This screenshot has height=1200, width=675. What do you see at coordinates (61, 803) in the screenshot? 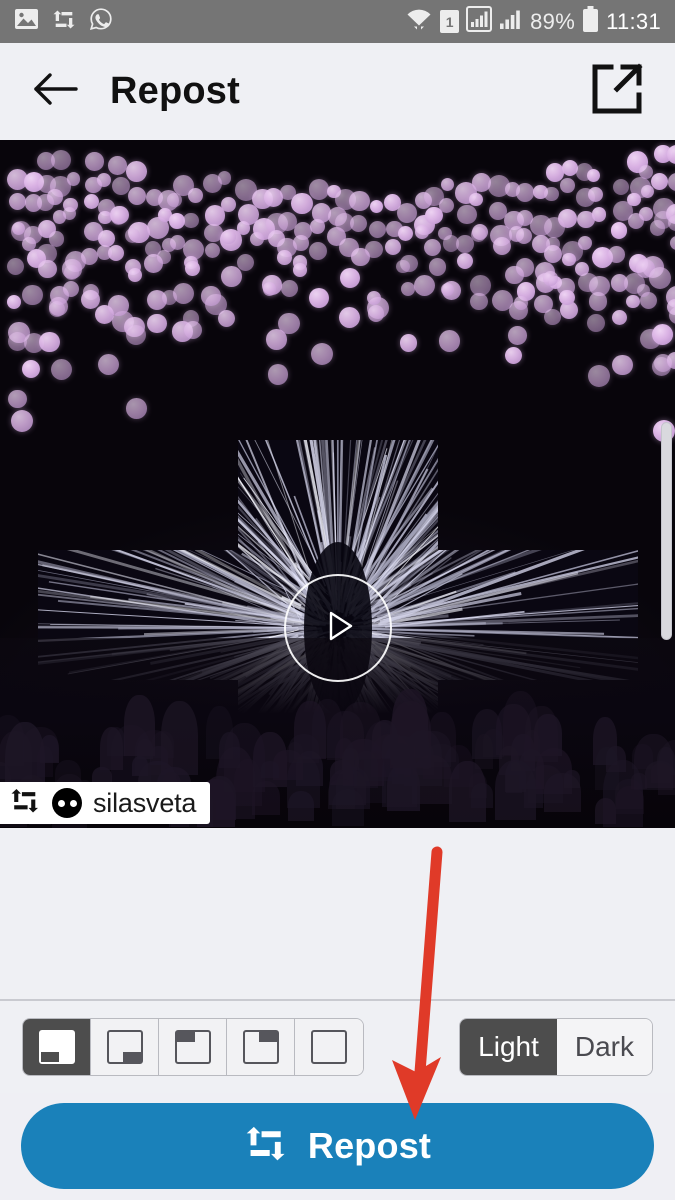
I see `avatar-eye-left` at bounding box center [61, 803].